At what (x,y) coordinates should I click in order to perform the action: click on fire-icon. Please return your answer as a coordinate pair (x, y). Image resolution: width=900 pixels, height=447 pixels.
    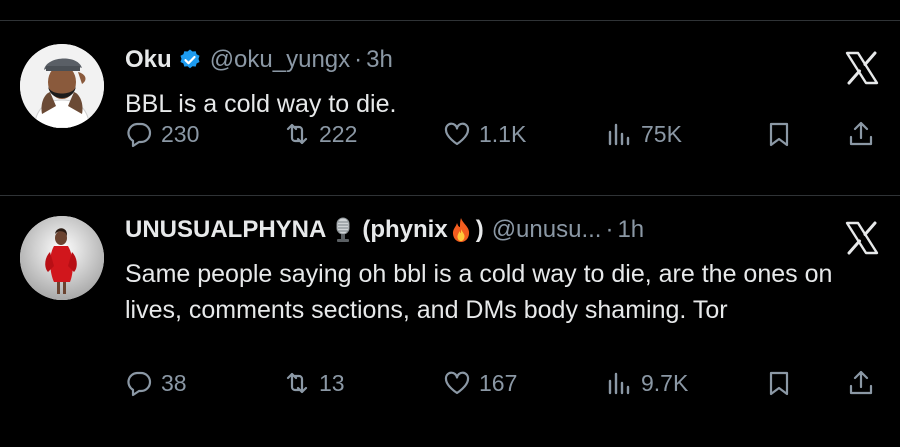
    Looking at the image, I should click on (461, 230).